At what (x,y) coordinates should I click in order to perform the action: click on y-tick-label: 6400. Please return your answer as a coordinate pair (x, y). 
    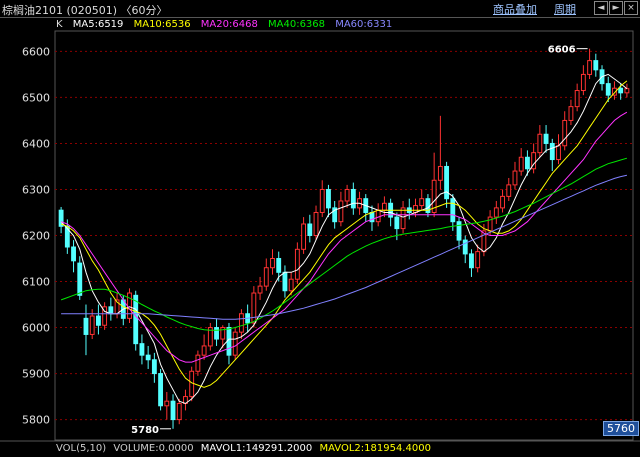
    Looking at the image, I should click on (36, 143).